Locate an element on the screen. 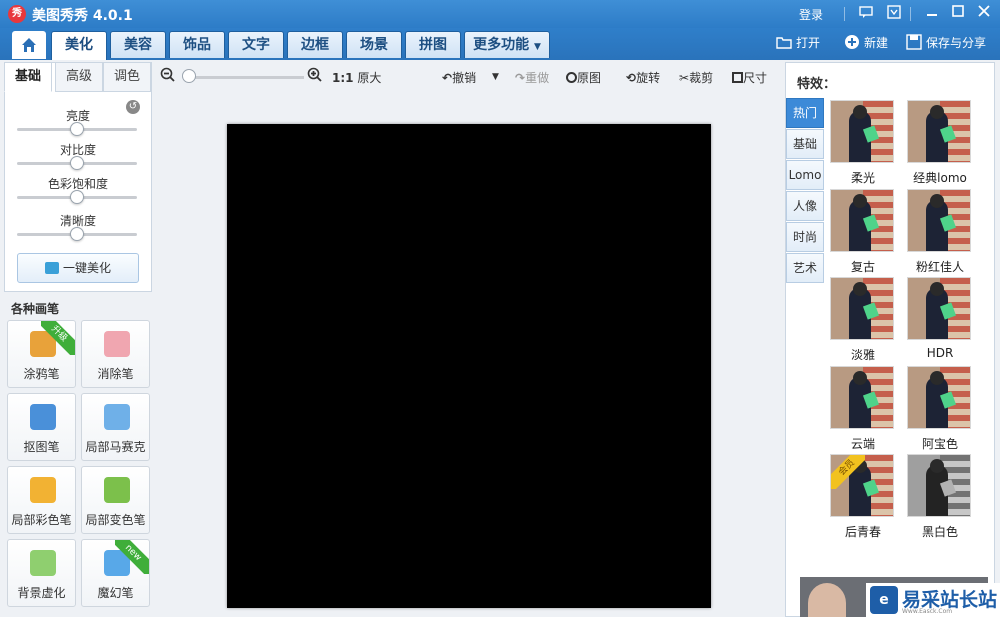 This screenshot has height=617, width=1000. one-click-beautify-button: 一键美化 is located at coordinates (78, 268).